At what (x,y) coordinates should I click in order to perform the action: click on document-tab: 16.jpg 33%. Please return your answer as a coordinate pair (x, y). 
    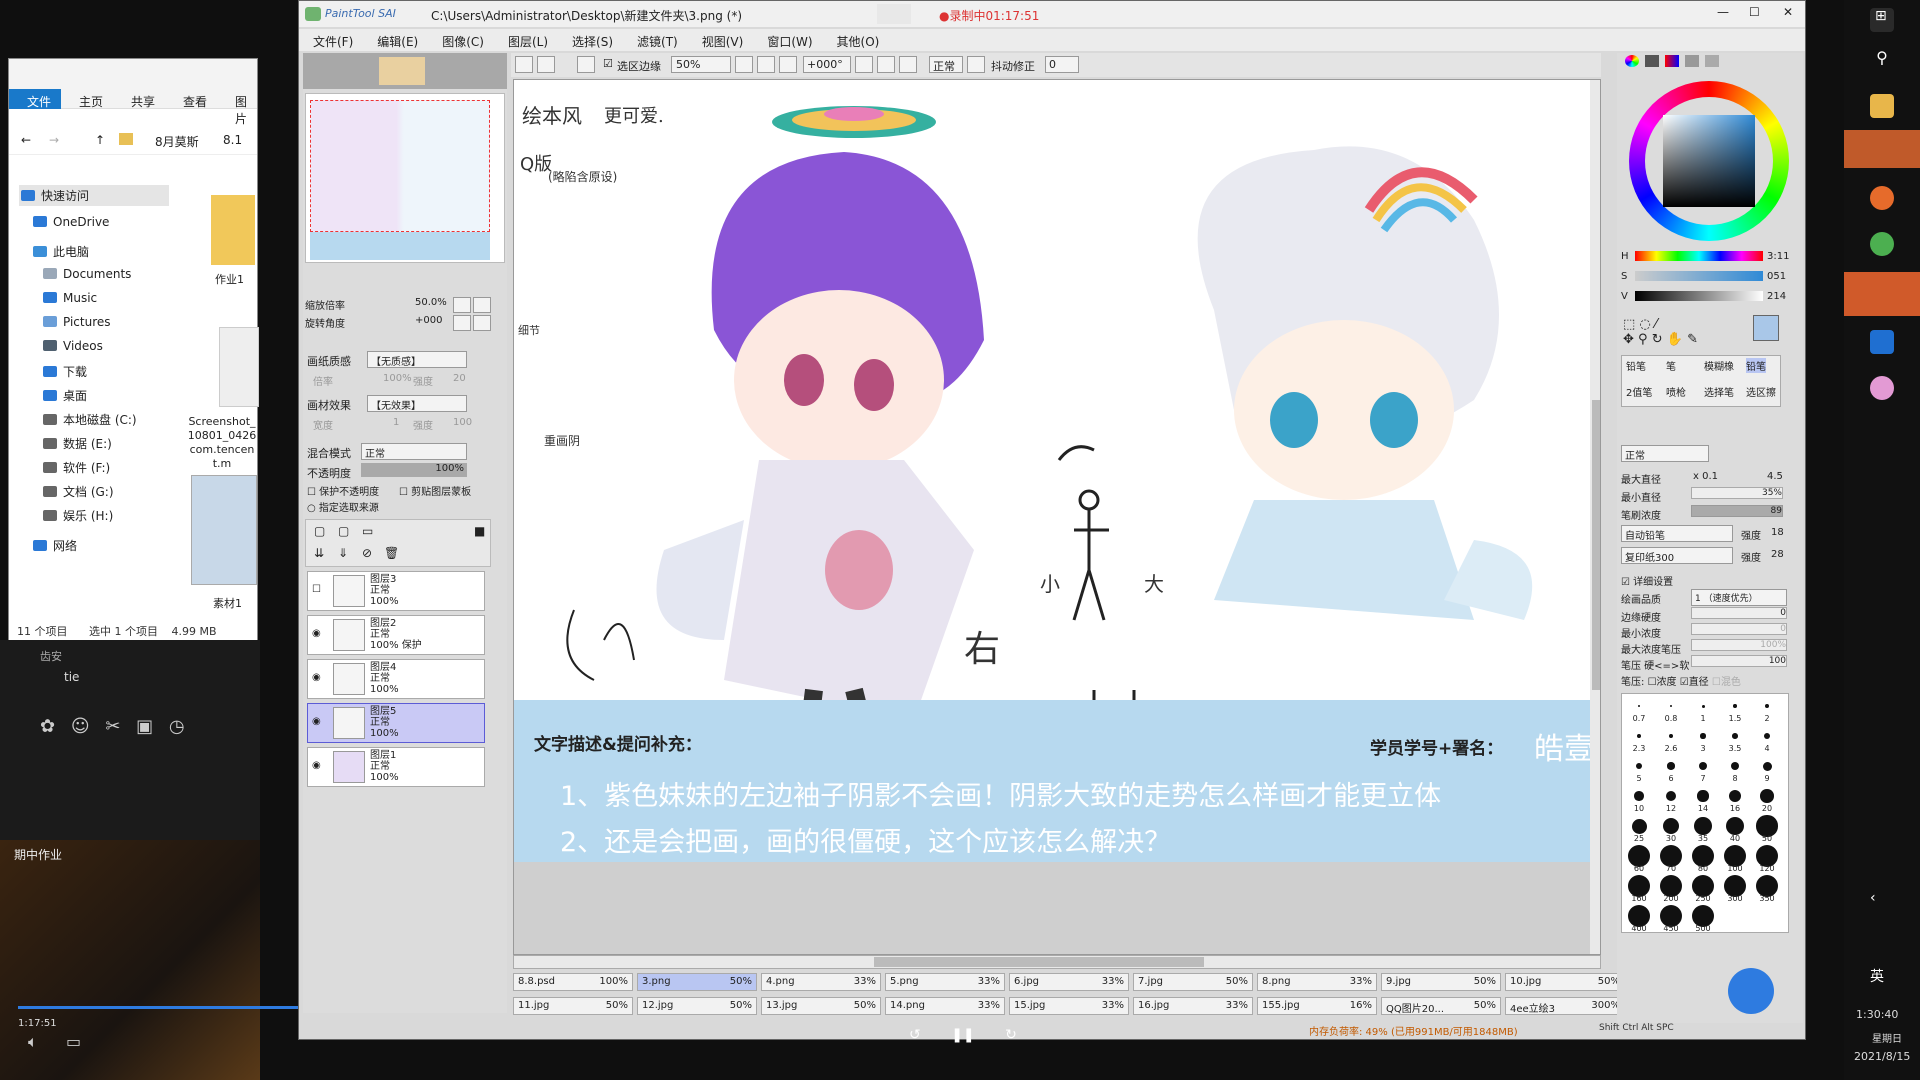
    Looking at the image, I should click on (1193, 1006).